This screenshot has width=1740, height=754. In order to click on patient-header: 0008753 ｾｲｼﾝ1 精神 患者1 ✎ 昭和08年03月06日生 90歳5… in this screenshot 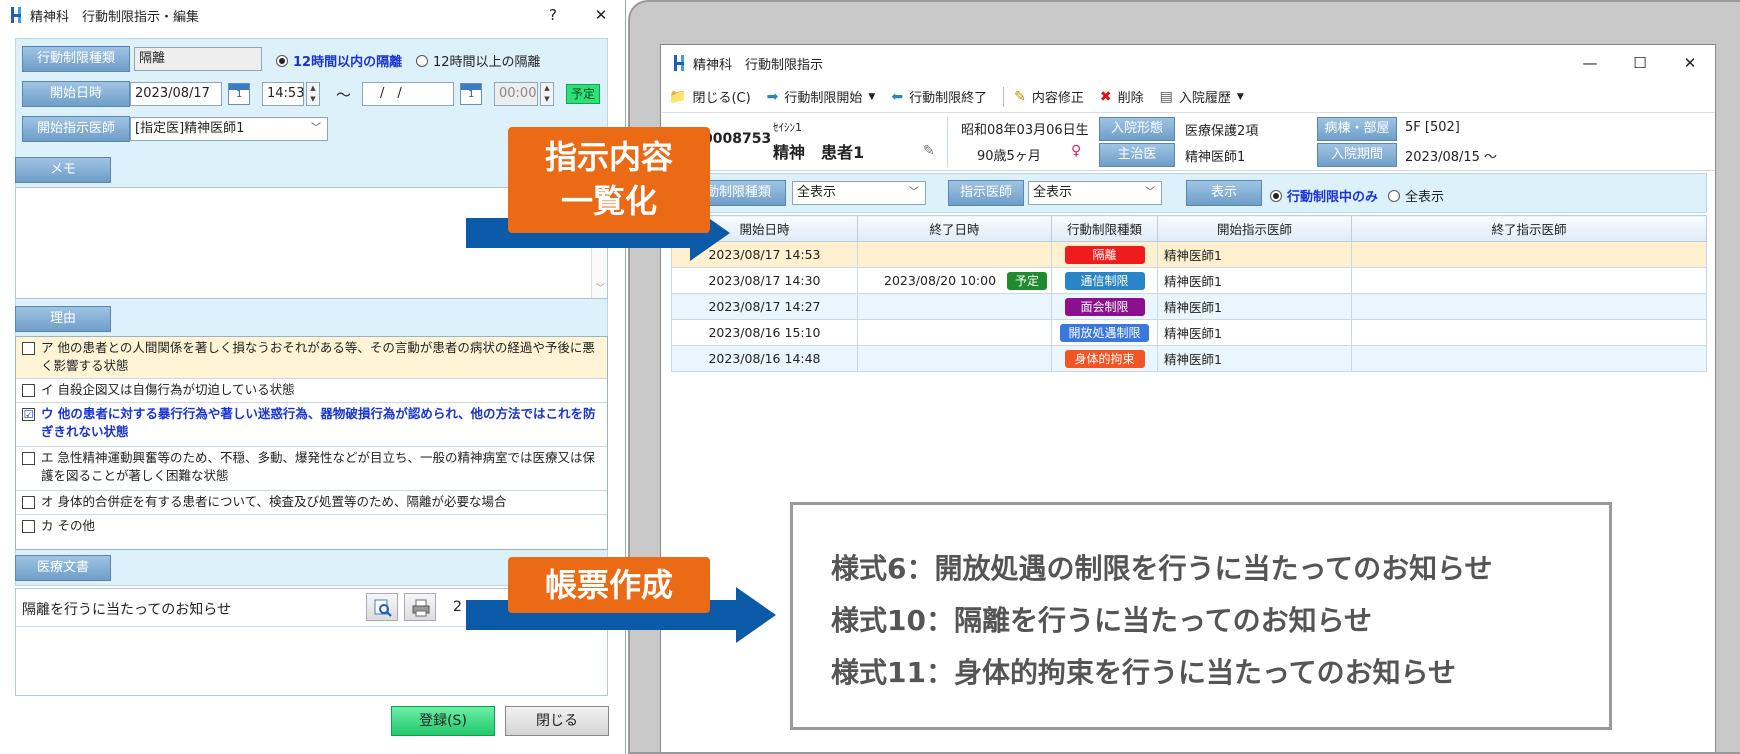, I will do `click(1188, 142)`.